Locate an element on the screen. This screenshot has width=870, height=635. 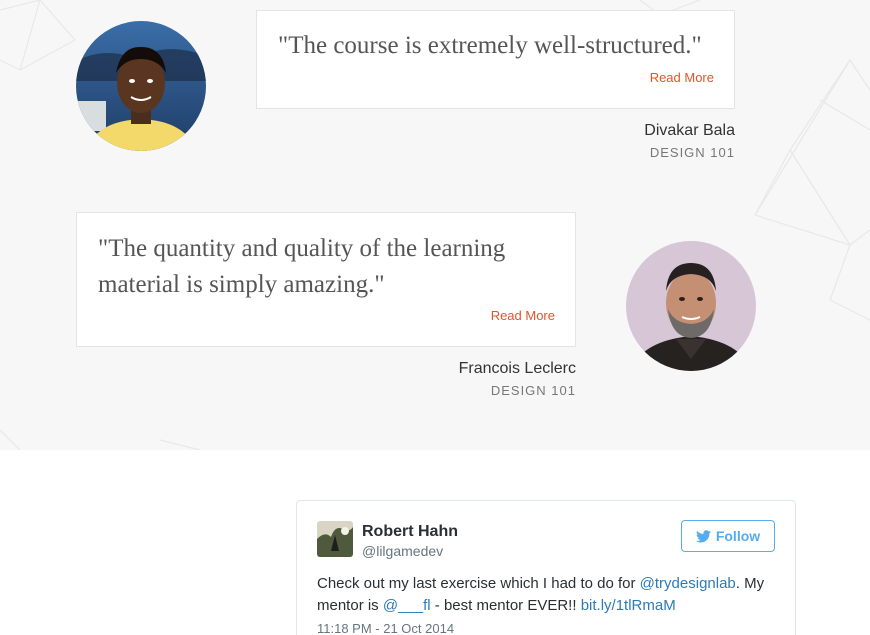
tweet-mention-link: @___fl is located at coordinates (407, 605).